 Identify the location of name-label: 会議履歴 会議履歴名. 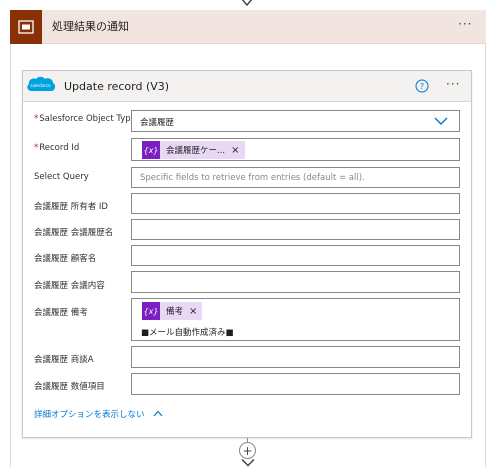
(74, 233).